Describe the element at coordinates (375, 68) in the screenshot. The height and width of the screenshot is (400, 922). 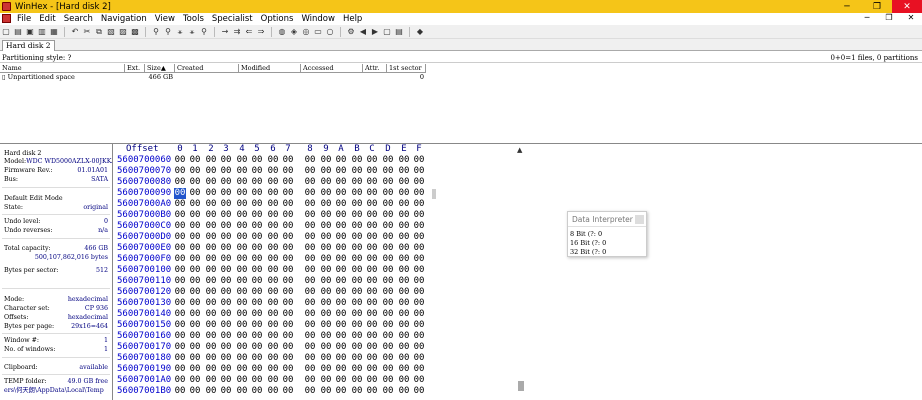
I see `col-attr: Attr.` at that location.